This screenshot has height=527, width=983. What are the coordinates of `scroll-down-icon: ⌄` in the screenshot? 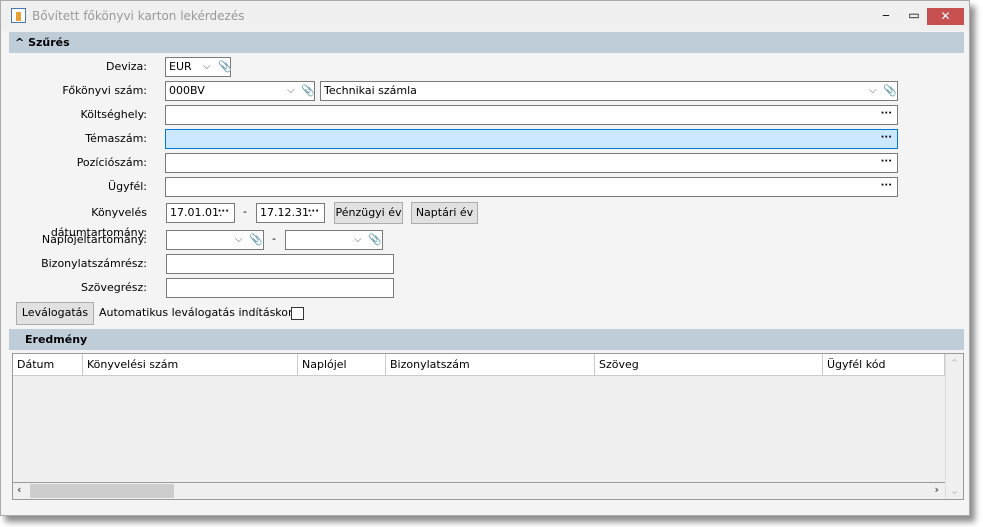 It's located at (954, 490).